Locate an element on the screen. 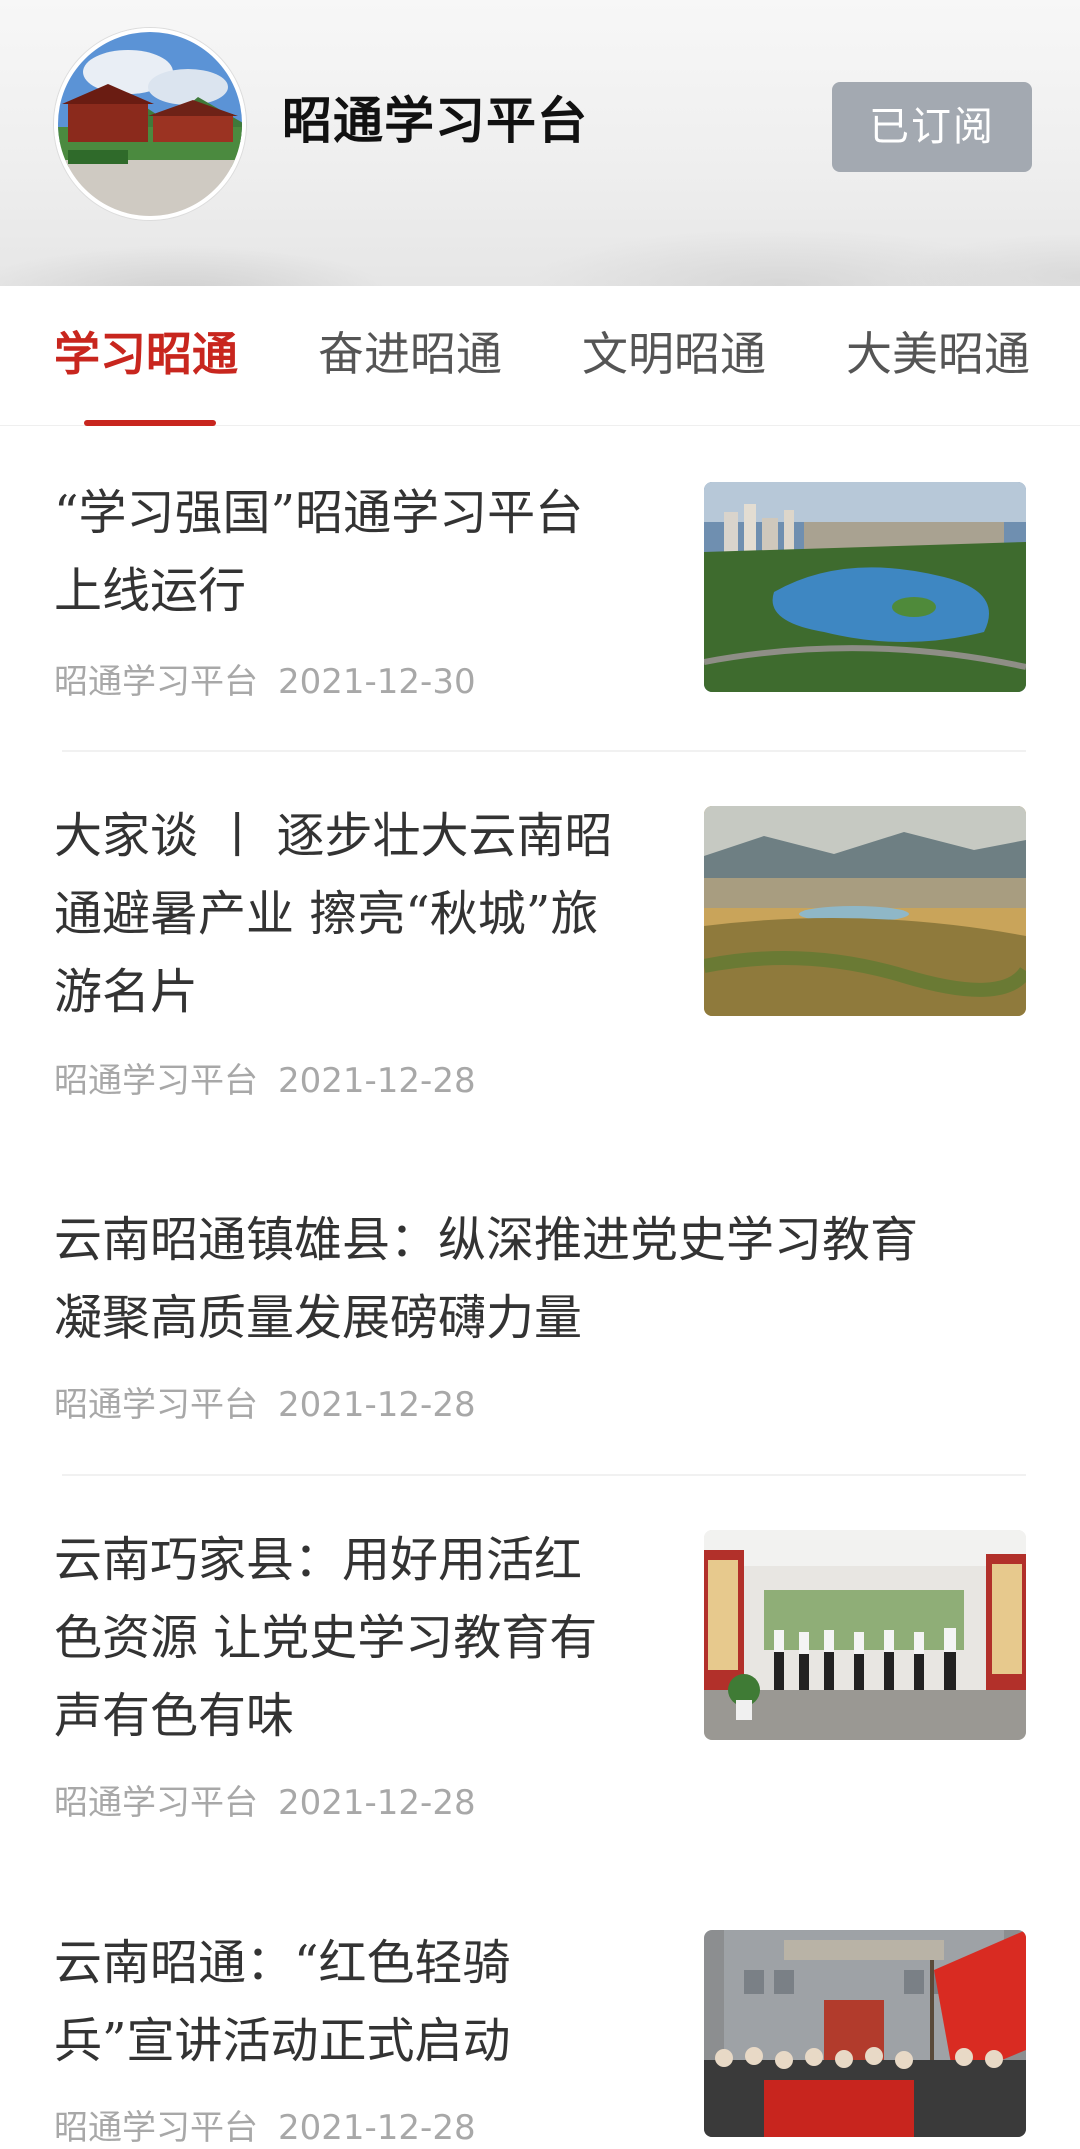 The image size is (1080, 2149). list-item-article-1: “学习强国”昭通学习平台 上线运行 昭通学习平台 2021-12-30 is located at coordinates (540, 604).